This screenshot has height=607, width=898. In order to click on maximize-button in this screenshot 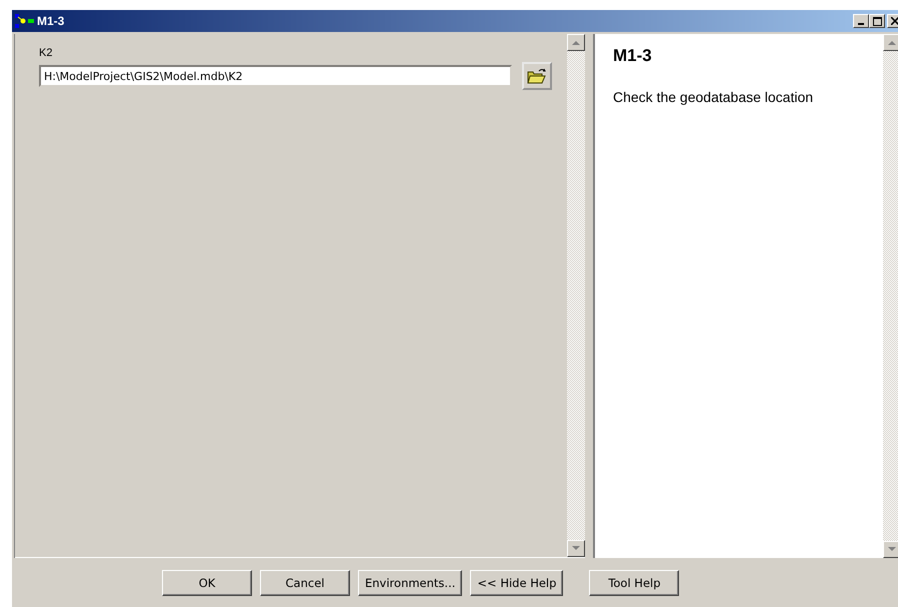, I will do `click(877, 21)`.